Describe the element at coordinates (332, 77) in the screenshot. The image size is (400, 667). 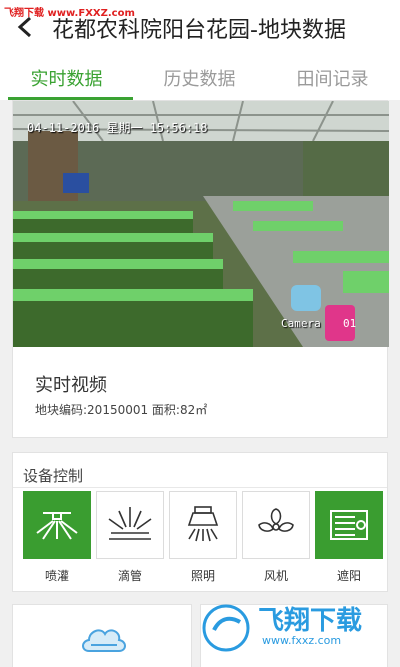
I see `tab-field-records: 田间记录` at that location.